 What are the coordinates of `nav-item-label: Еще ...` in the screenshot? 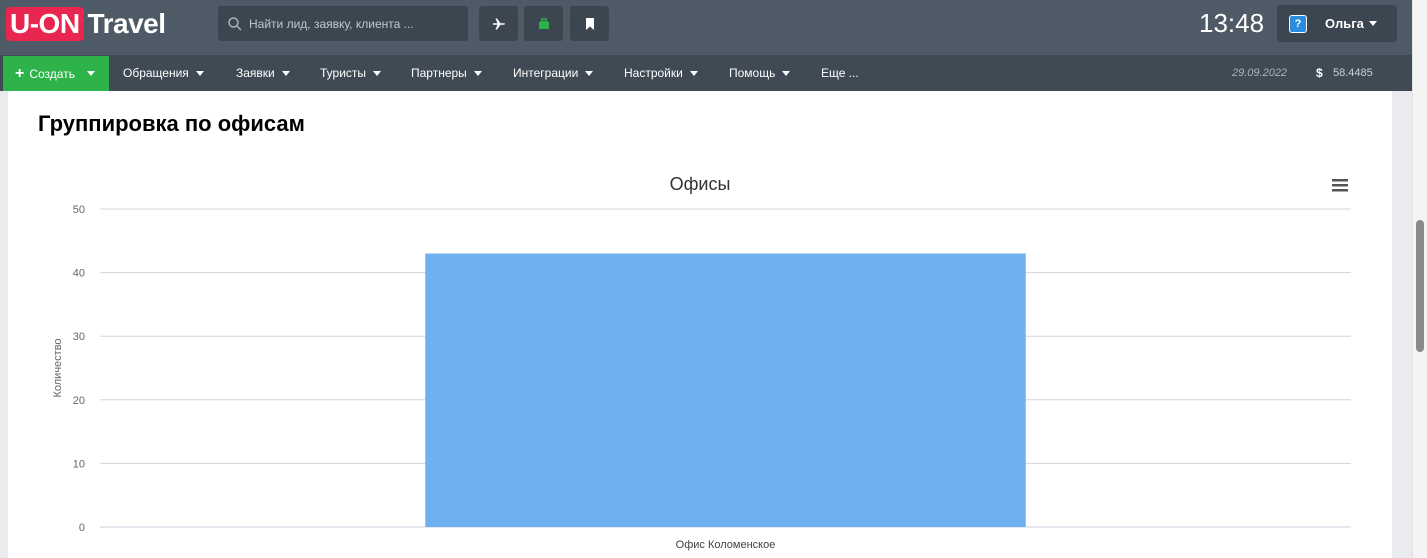 It's located at (840, 73).